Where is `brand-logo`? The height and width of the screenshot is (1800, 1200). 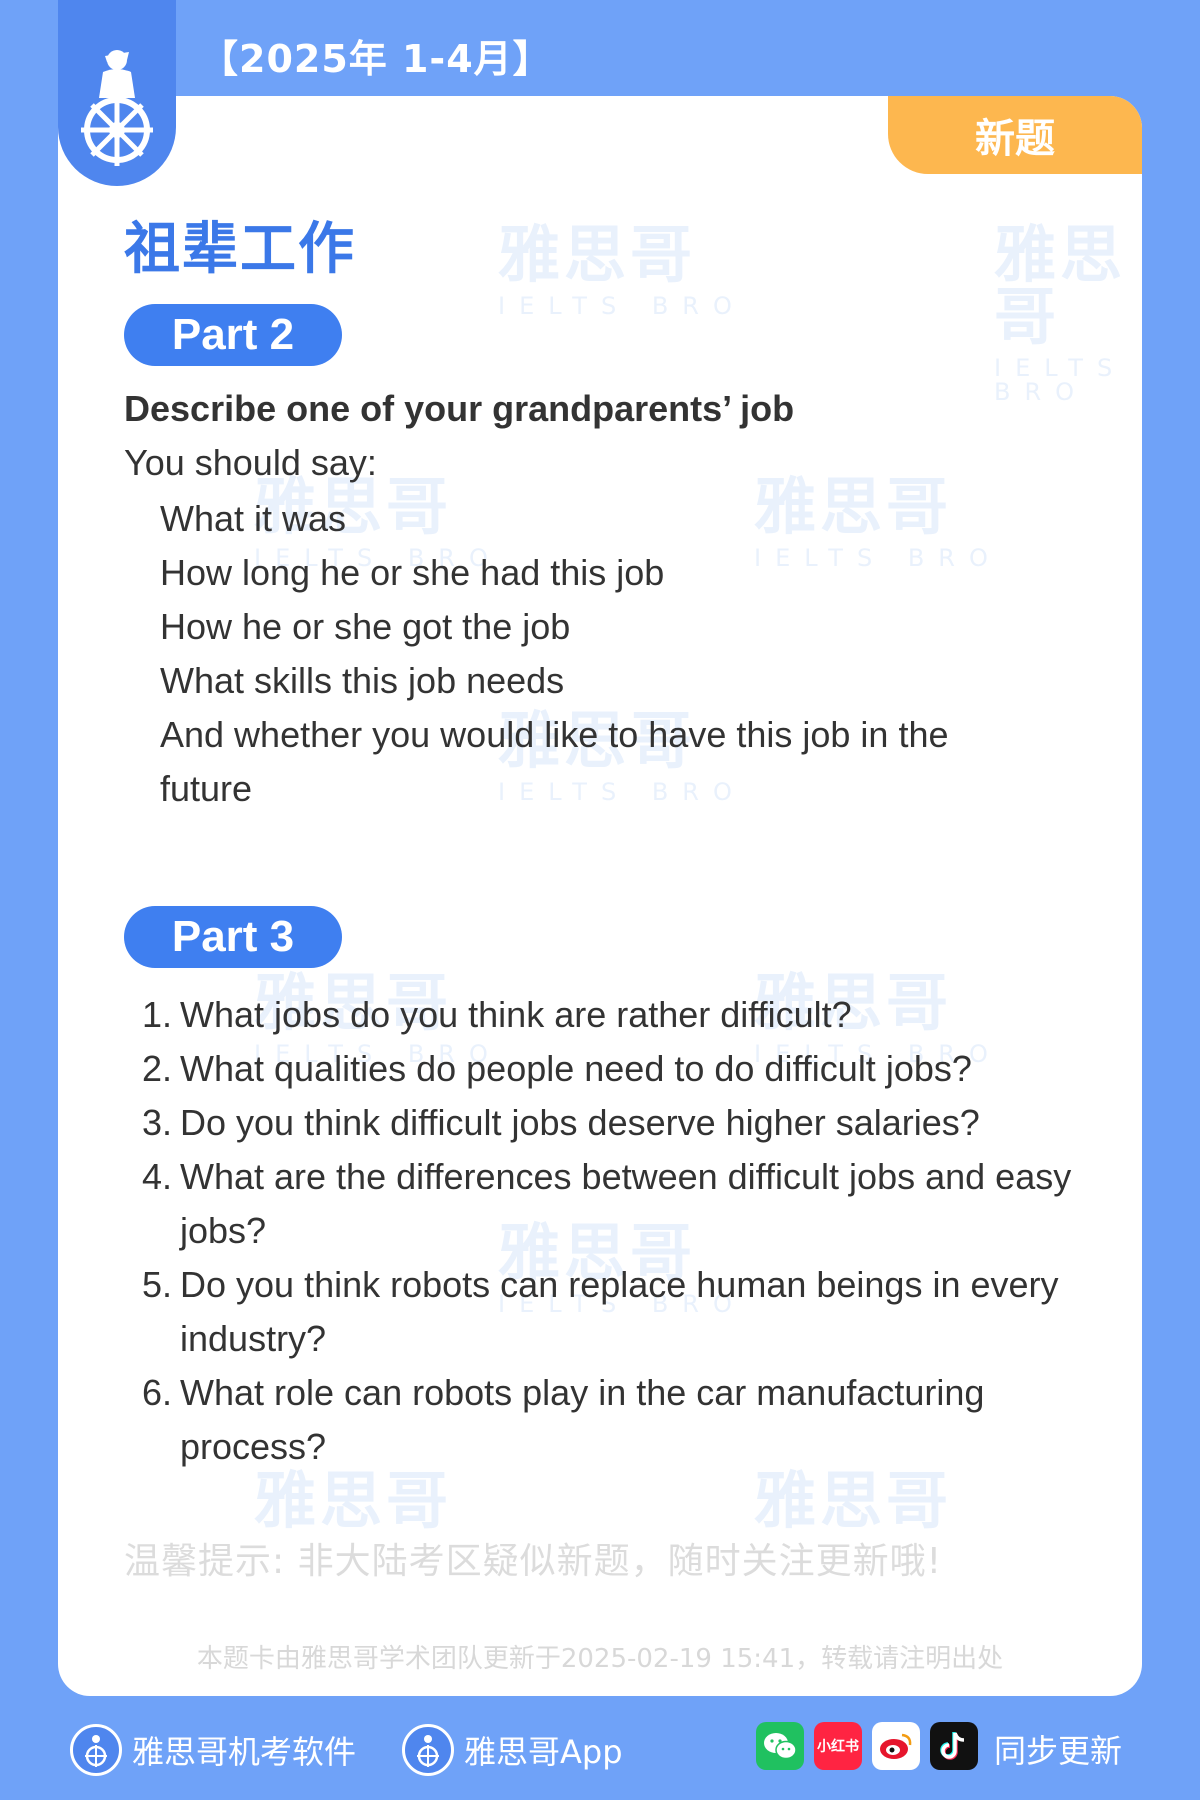 brand-logo is located at coordinates (117, 93).